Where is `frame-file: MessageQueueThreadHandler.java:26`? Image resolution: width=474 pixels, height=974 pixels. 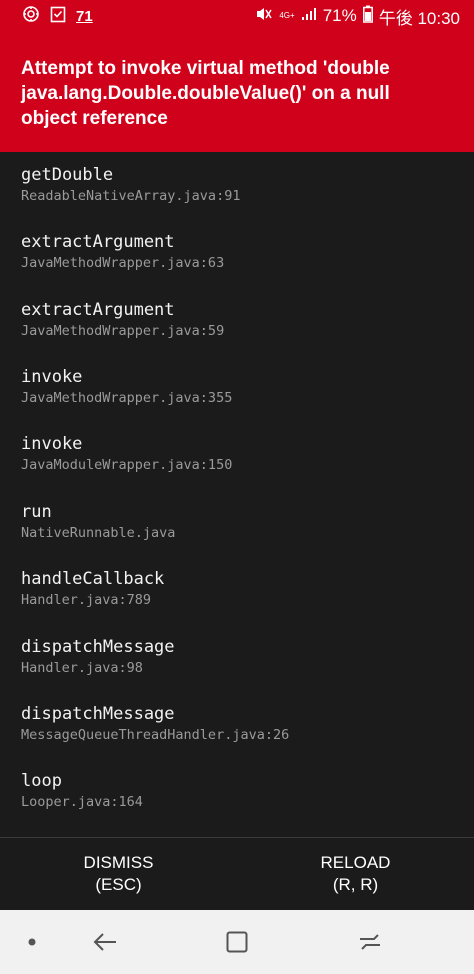 frame-file: MessageQueueThreadHandler.java:26 is located at coordinates (155, 735).